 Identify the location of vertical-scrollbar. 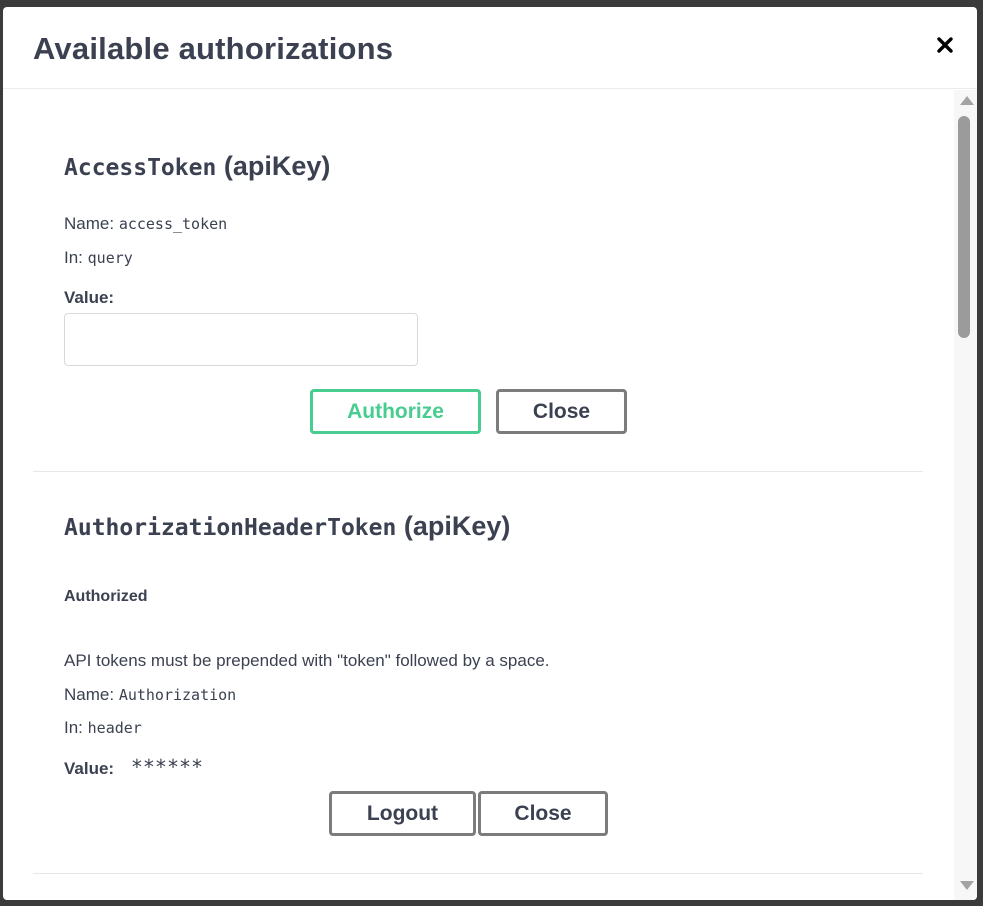
(965, 495).